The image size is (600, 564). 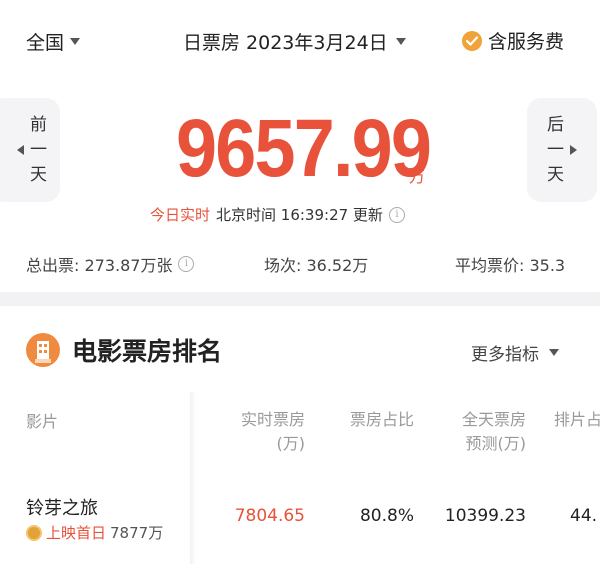 I want to click on update-line: 今日实时 北京时间 16:39:27 更新 i, so click(x=277, y=214).